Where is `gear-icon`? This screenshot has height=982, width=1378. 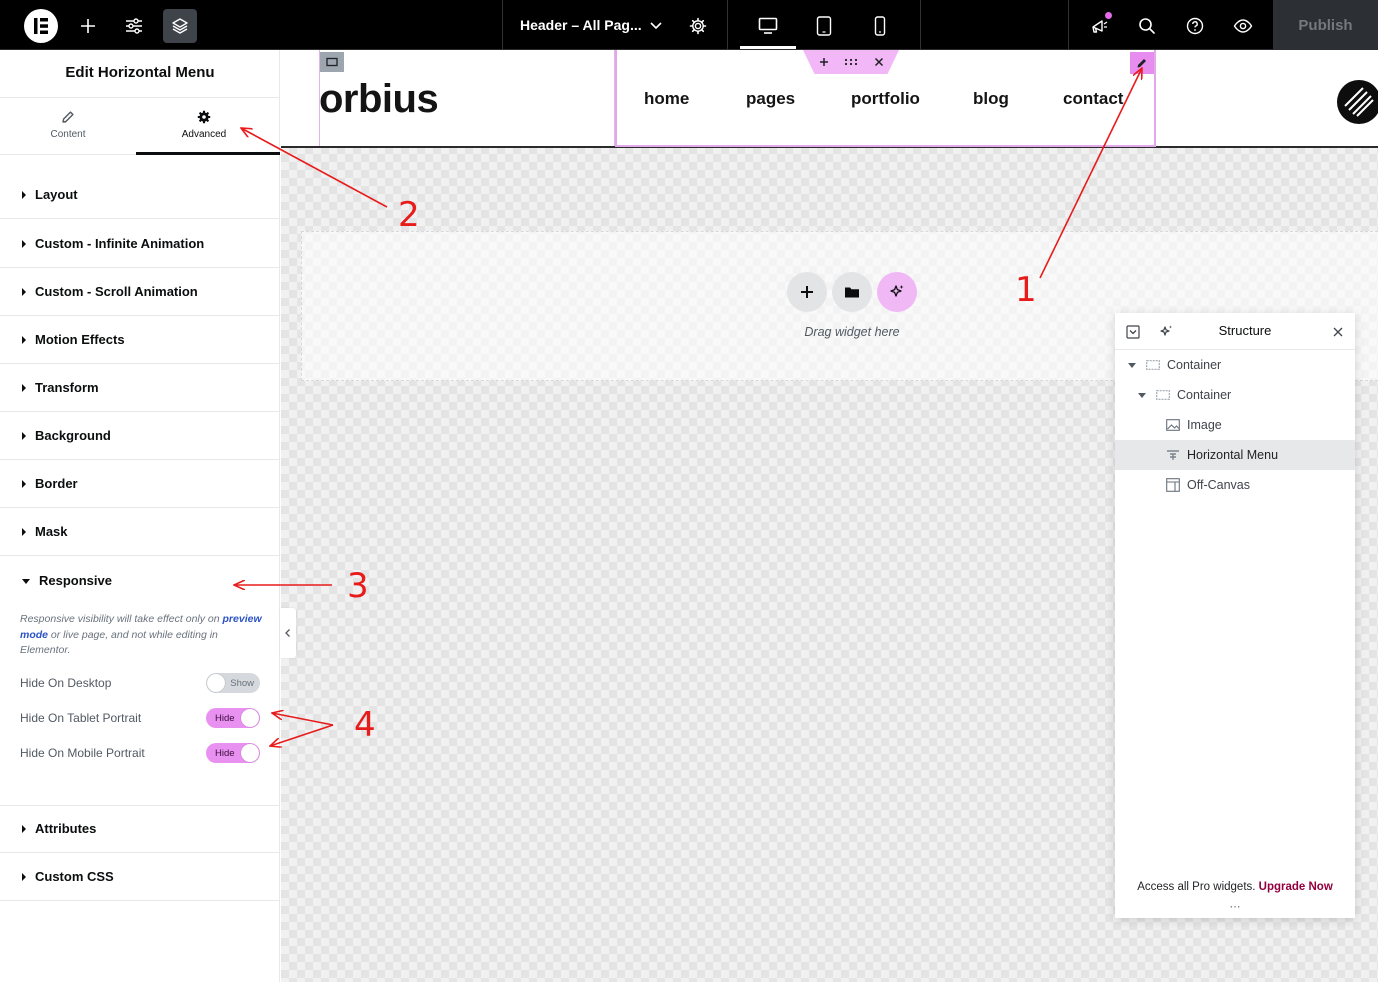 gear-icon is located at coordinates (698, 26).